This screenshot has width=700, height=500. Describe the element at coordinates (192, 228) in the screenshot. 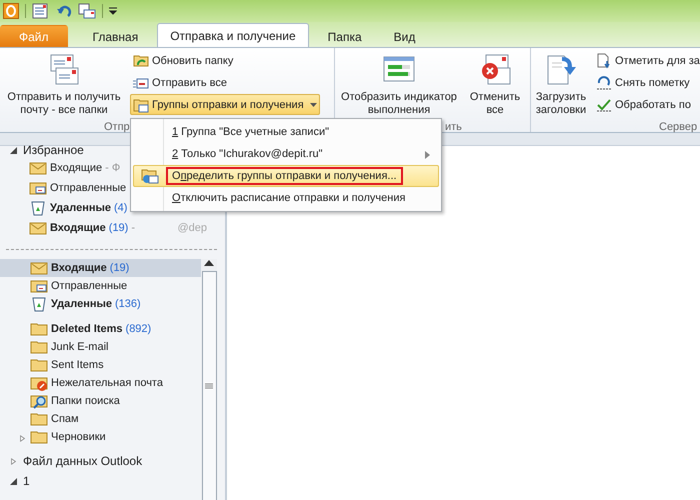

I see `account-suffix: @dep` at that location.